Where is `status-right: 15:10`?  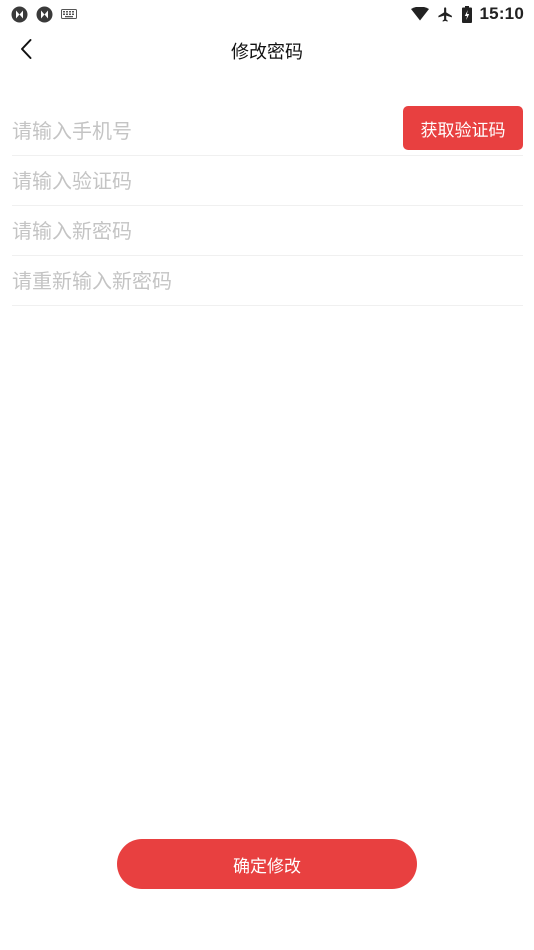
status-right: 15:10 is located at coordinates (467, 14).